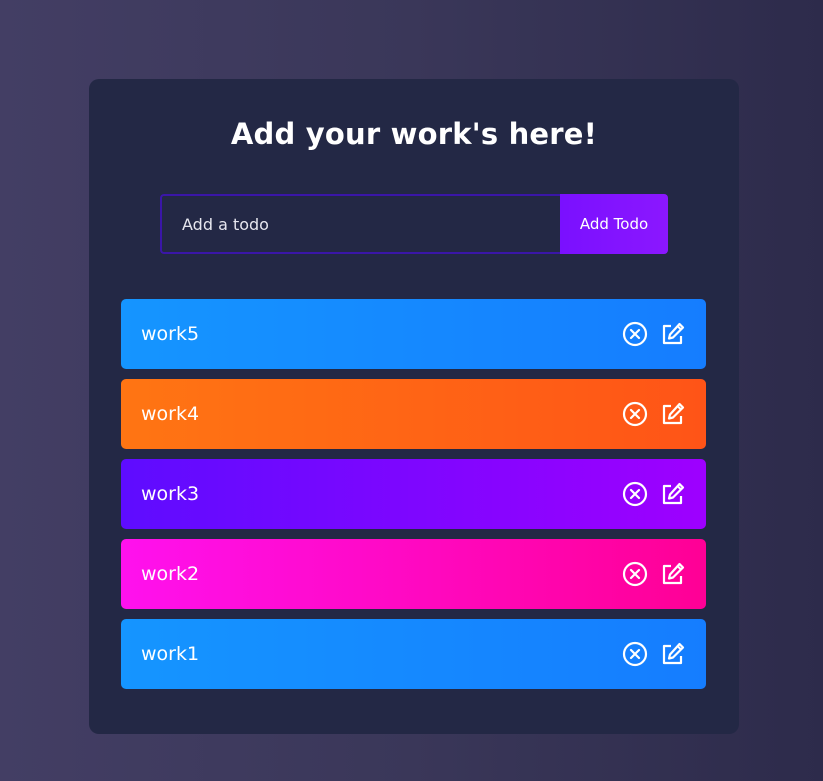  Describe the element at coordinates (413, 414) in the screenshot. I see `todo-item: work4` at that location.